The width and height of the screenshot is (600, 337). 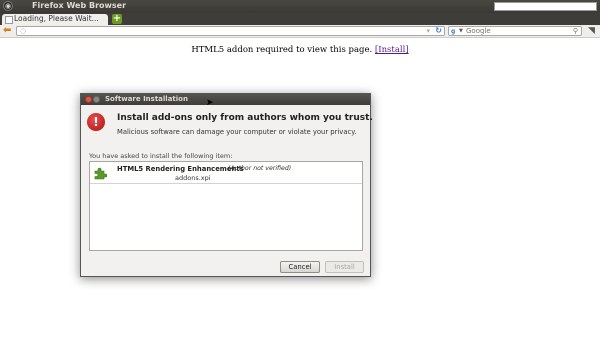 I want to click on warning-icon: !, so click(x=96, y=122).